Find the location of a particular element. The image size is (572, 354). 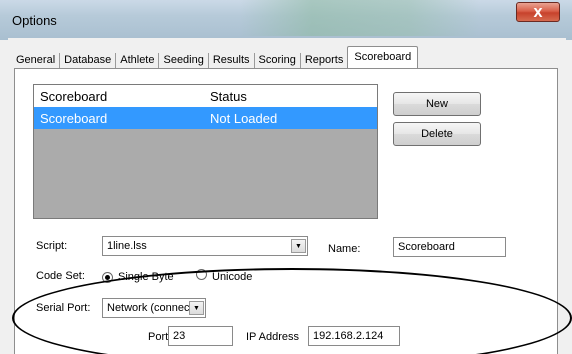

script-combobox: 1line.lss ▼ is located at coordinates (205, 246).